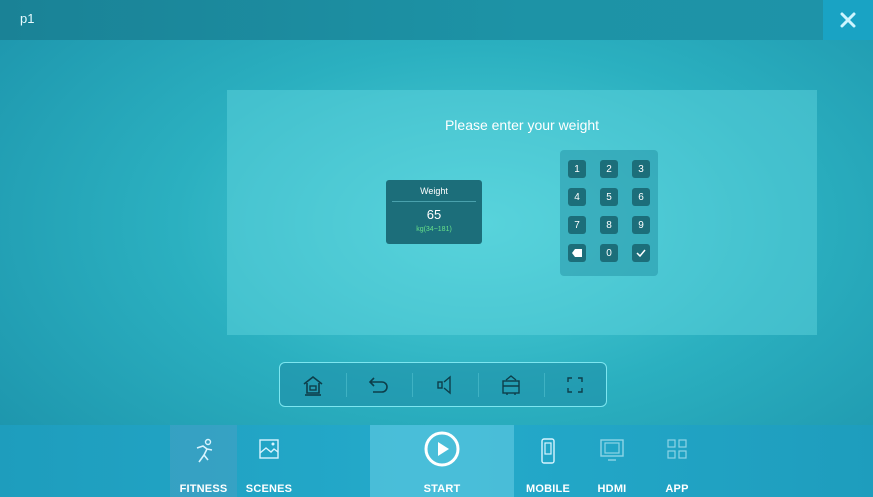  I want to click on key-8: 8, so click(609, 225).